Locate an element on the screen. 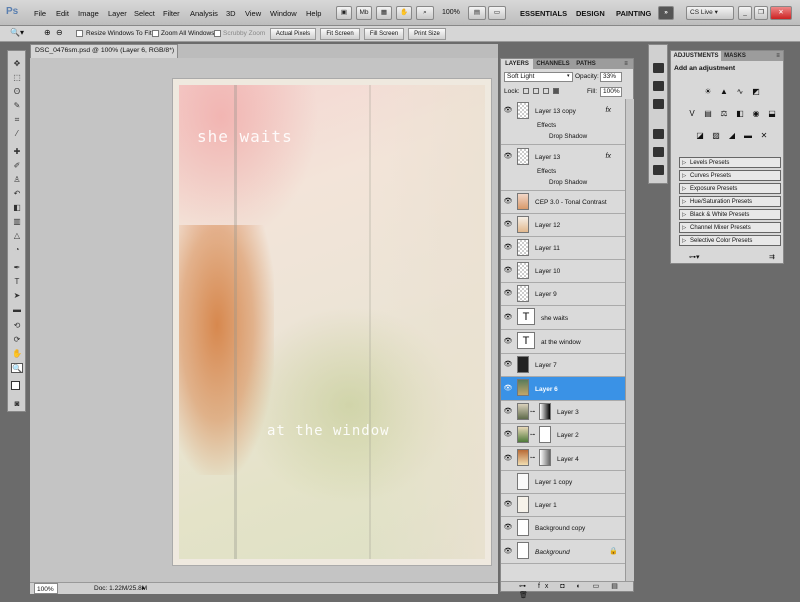  marquee-tool-icon: ⬚ is located at coordinates (17, 78).